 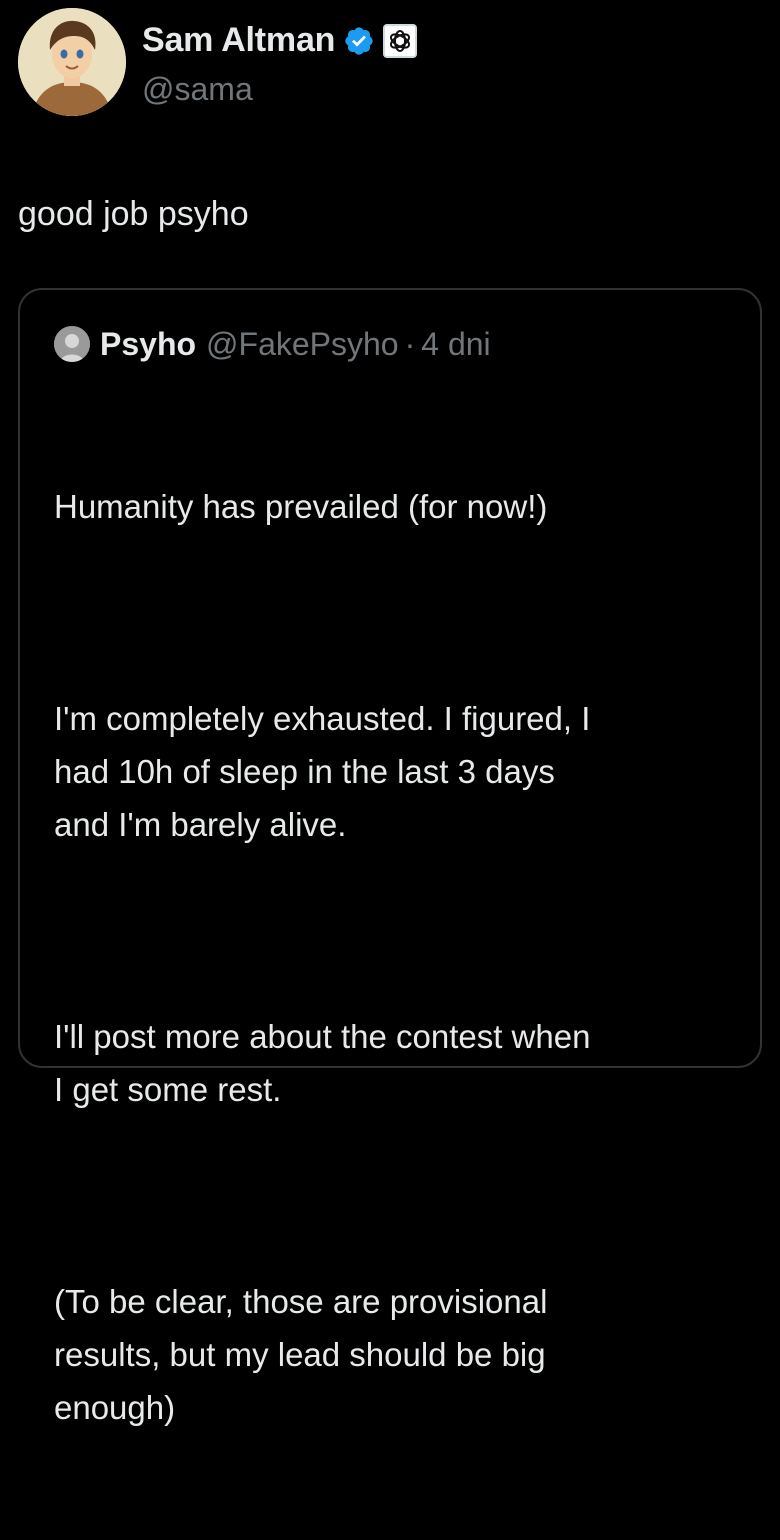 I want to click on openai-logo-icon, so click(x=400, y=40).